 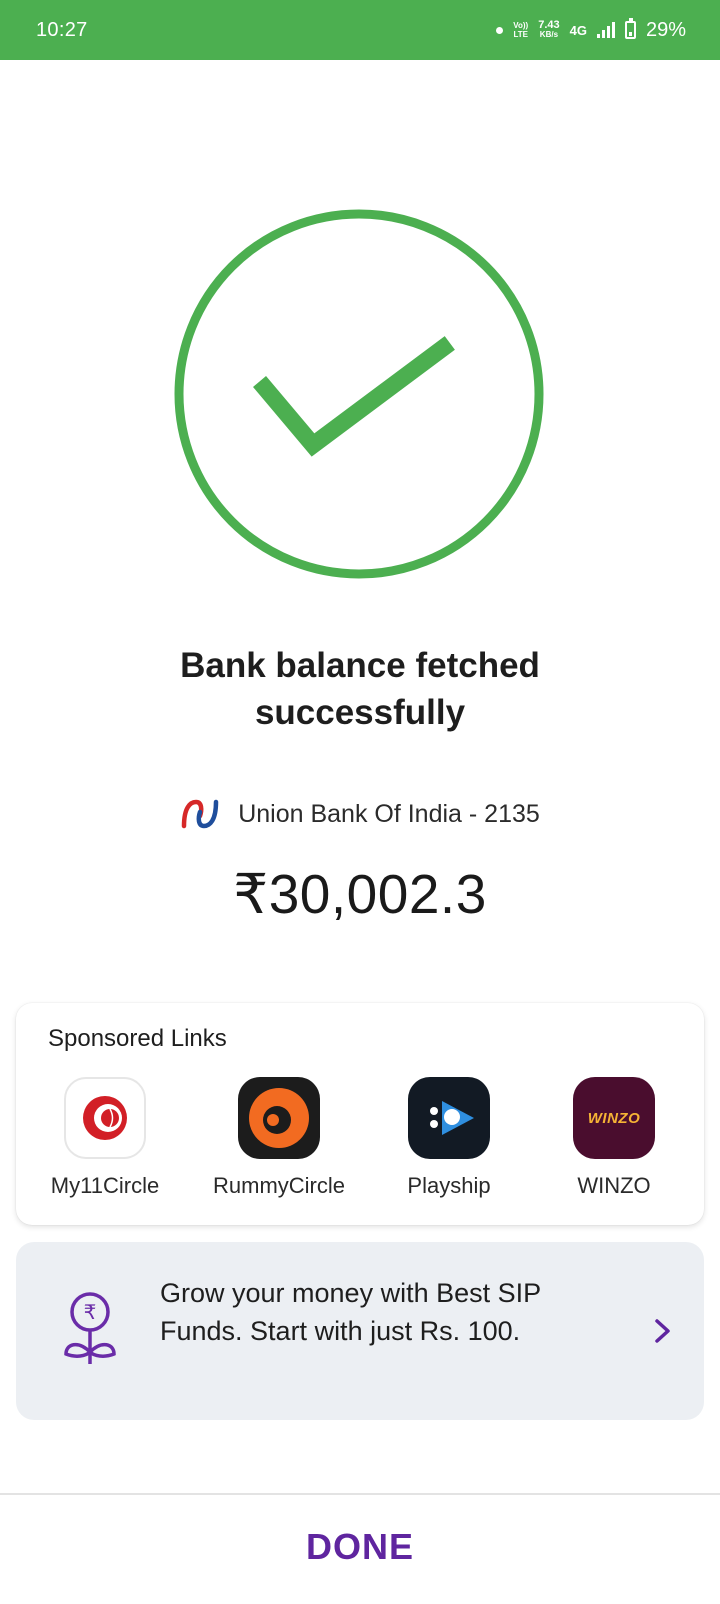 I want to click on bank-account-row: Union Bank Of India - 2135, so click(x=360, y=814).